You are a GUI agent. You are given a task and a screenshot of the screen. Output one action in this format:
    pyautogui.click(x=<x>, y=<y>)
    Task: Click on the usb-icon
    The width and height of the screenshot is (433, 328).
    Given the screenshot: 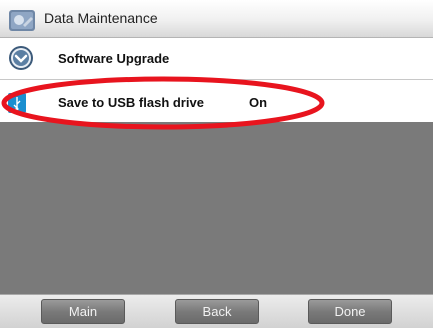 What is the action you would take?
    pyautogui.click(x=17, y=103)
    